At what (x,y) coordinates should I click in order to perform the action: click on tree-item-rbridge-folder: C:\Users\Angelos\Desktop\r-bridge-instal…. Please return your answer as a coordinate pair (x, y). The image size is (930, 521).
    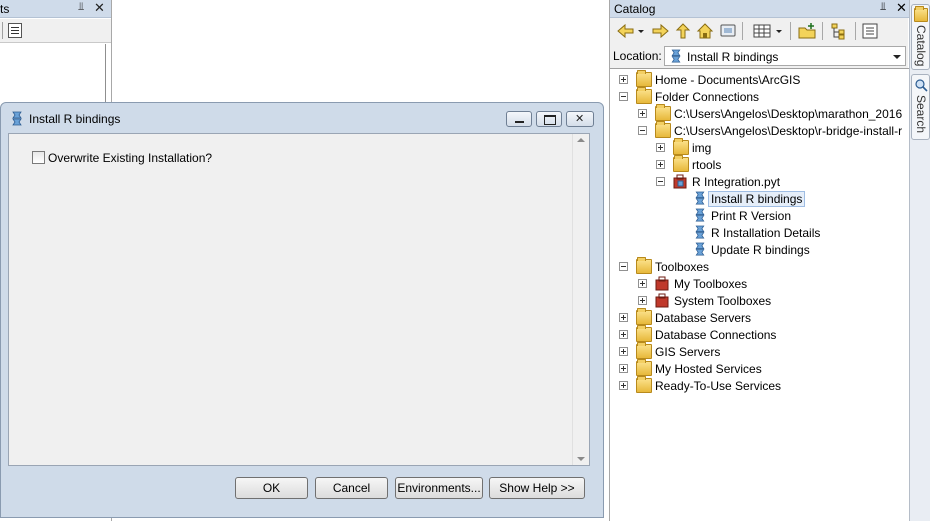
    Looking at the image, I should click on (759, 130).